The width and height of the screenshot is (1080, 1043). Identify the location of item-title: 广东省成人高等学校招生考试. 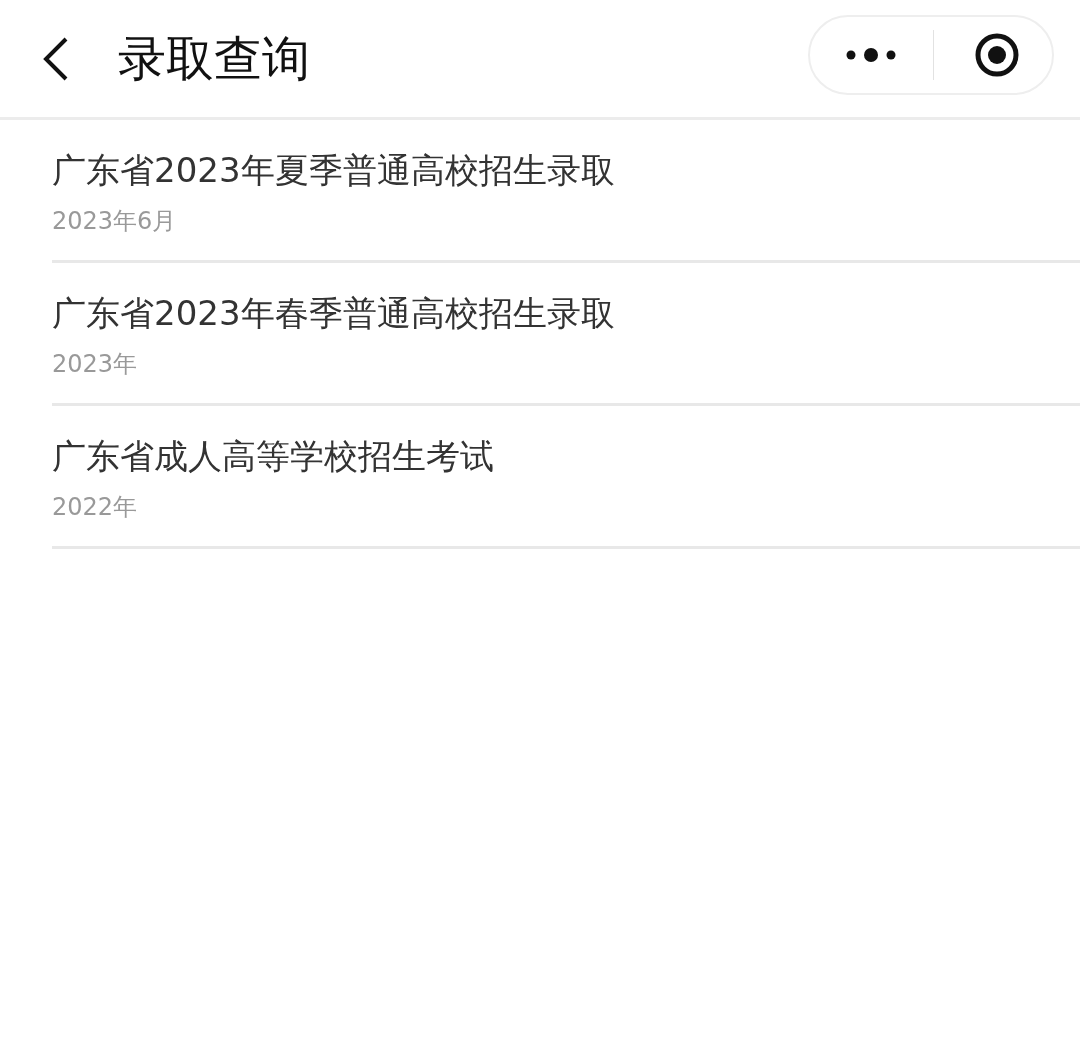
(273, 456).